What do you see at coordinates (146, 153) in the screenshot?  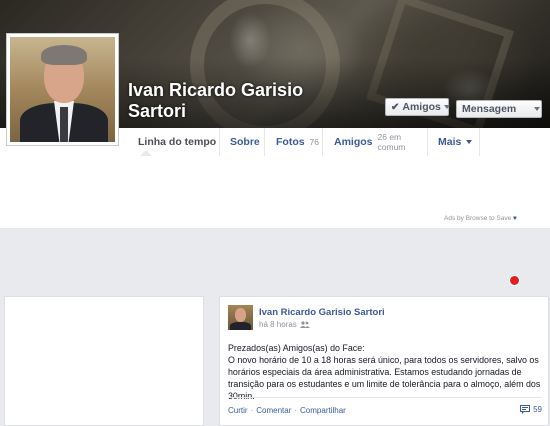 I see `active-tab-indicator` at bounding box center [146, 153].